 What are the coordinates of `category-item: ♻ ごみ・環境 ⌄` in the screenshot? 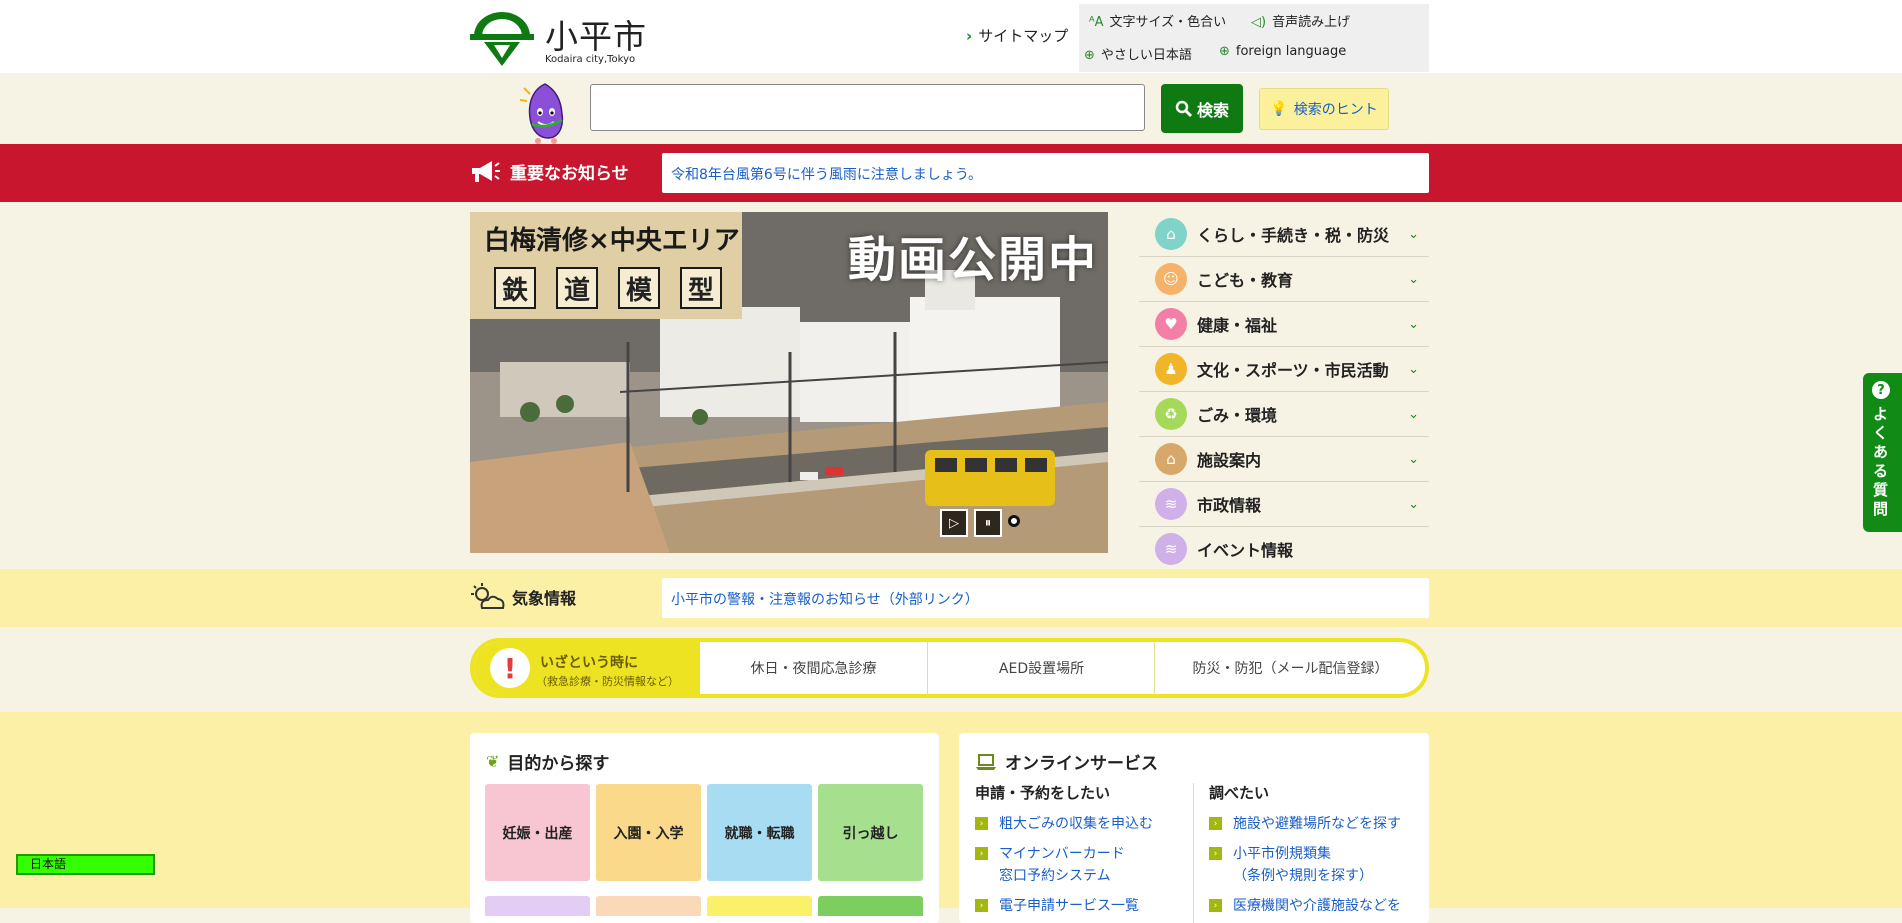 It's located at (1284, 414).